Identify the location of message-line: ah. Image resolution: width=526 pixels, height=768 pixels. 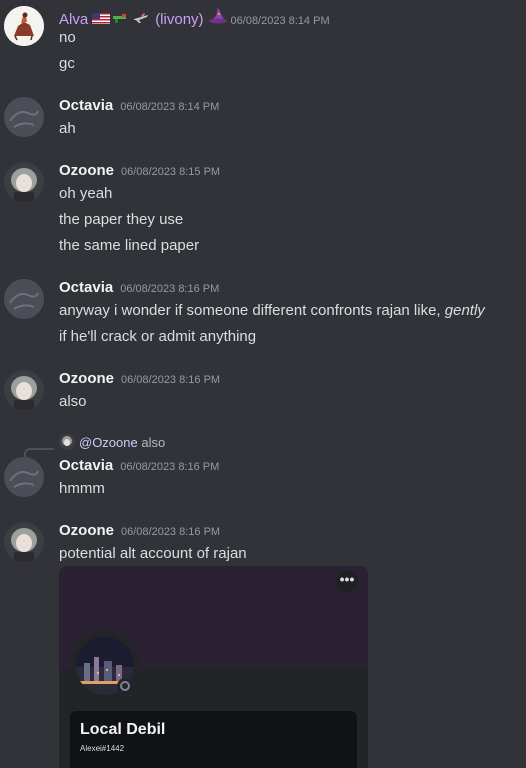
(67, 128).